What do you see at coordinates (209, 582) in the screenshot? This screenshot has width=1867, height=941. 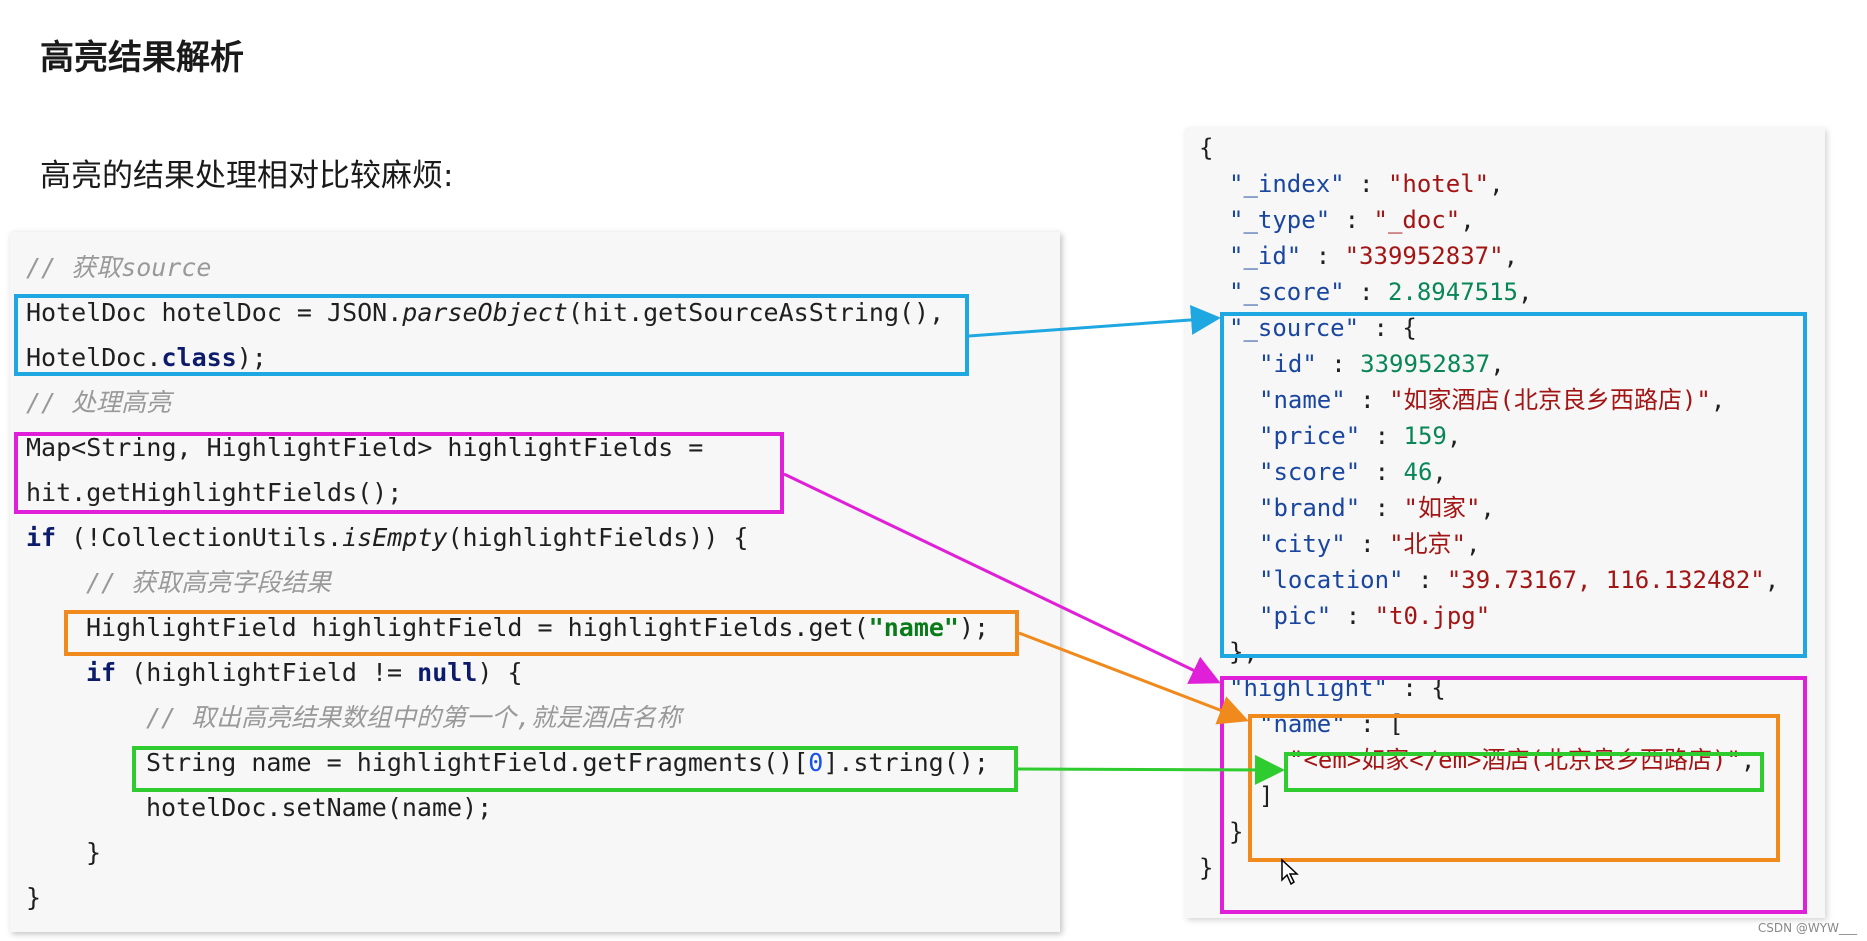 I see `code-comment-field: // 获取高亮字段结果` at bounding box center [209, 582].